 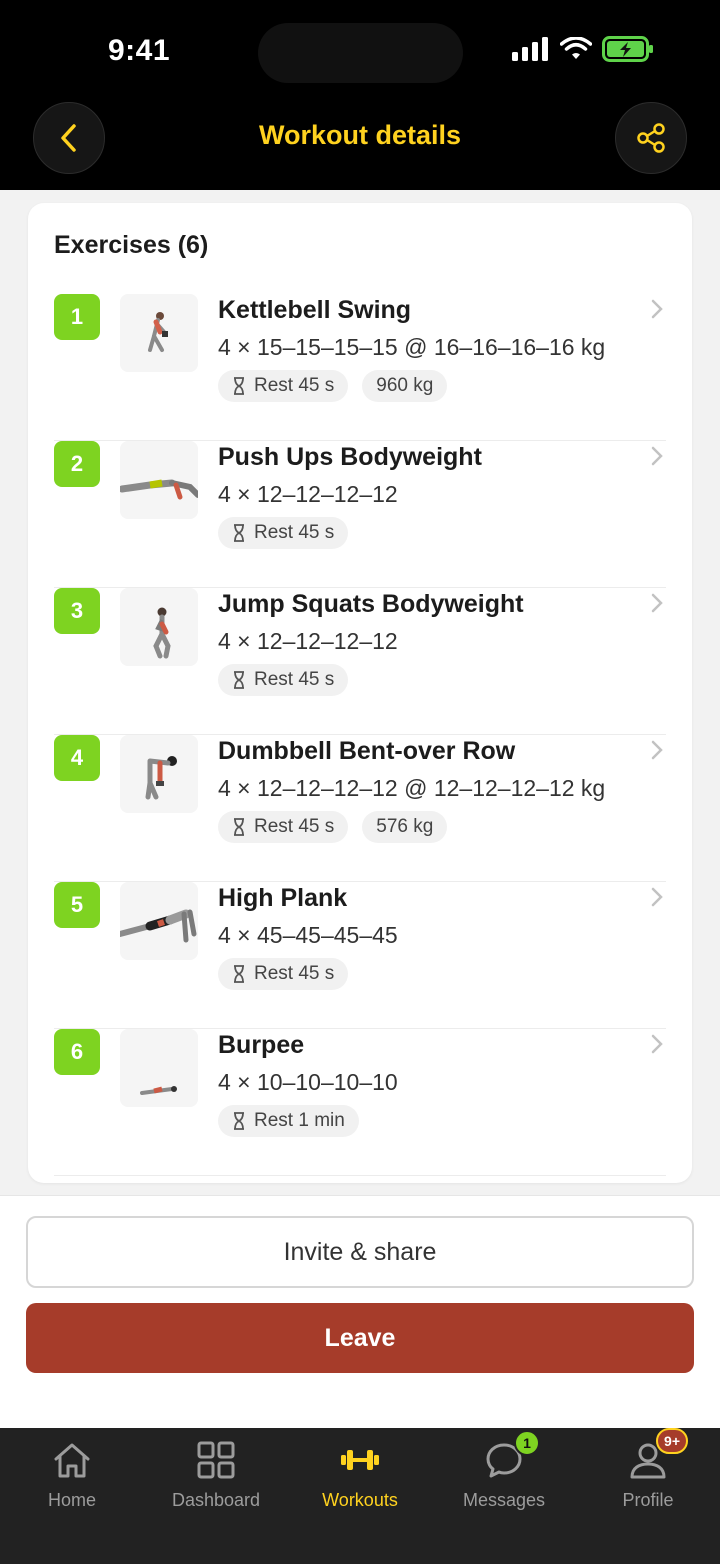 I want to click on tab-home: Home, so click(x=72, y=1478).